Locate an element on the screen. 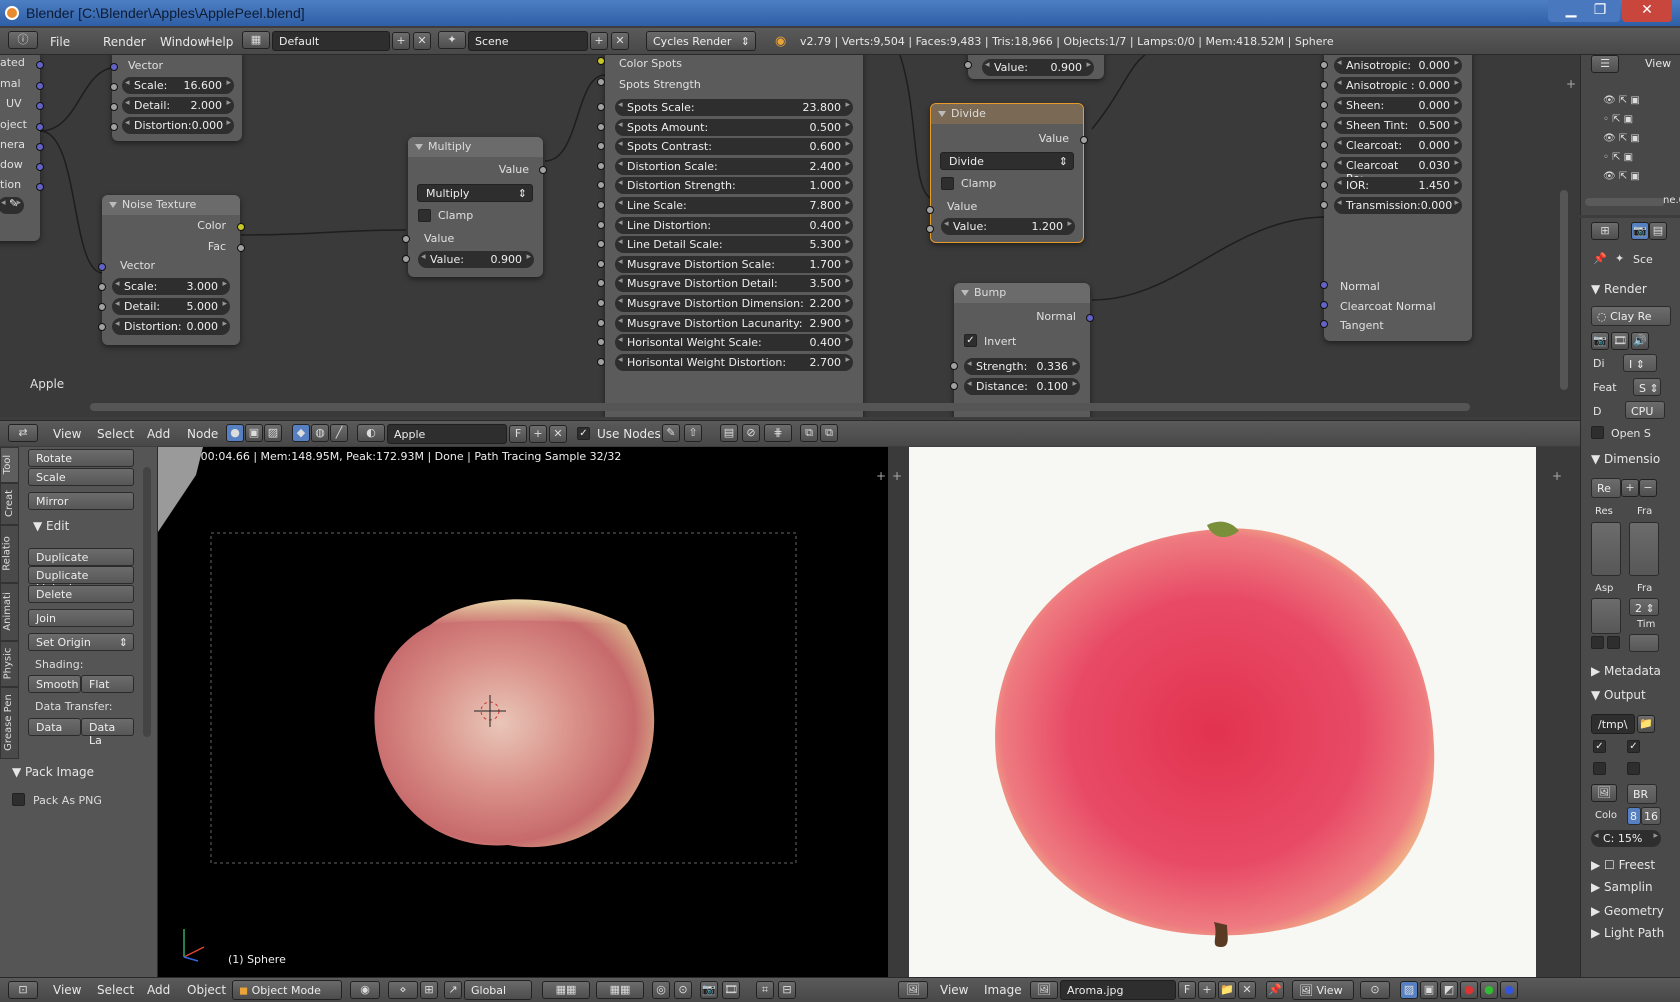  menu-image: Image is located at coordinates (1003, 990).